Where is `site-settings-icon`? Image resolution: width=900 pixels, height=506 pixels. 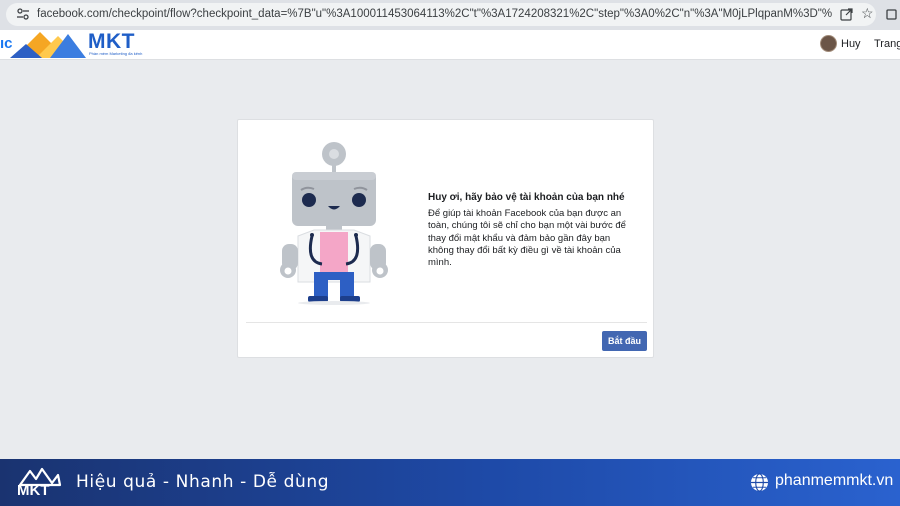 site-settings-icon is located at coordinates (23, 14).